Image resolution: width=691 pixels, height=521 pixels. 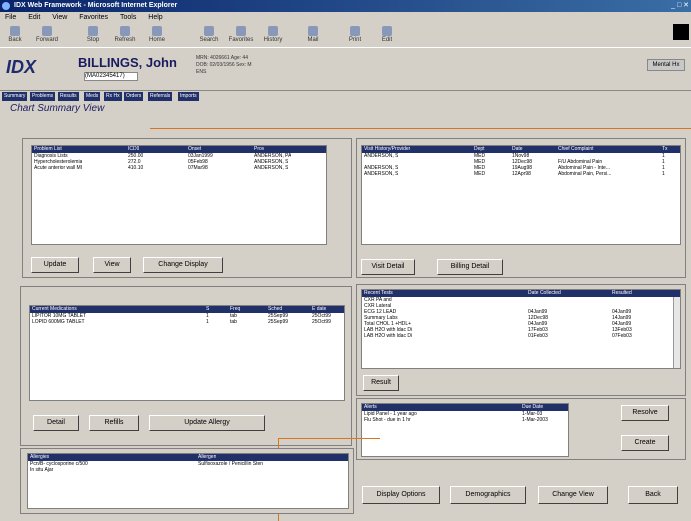 I want to click on print-icon, so click(x=355, y=31).